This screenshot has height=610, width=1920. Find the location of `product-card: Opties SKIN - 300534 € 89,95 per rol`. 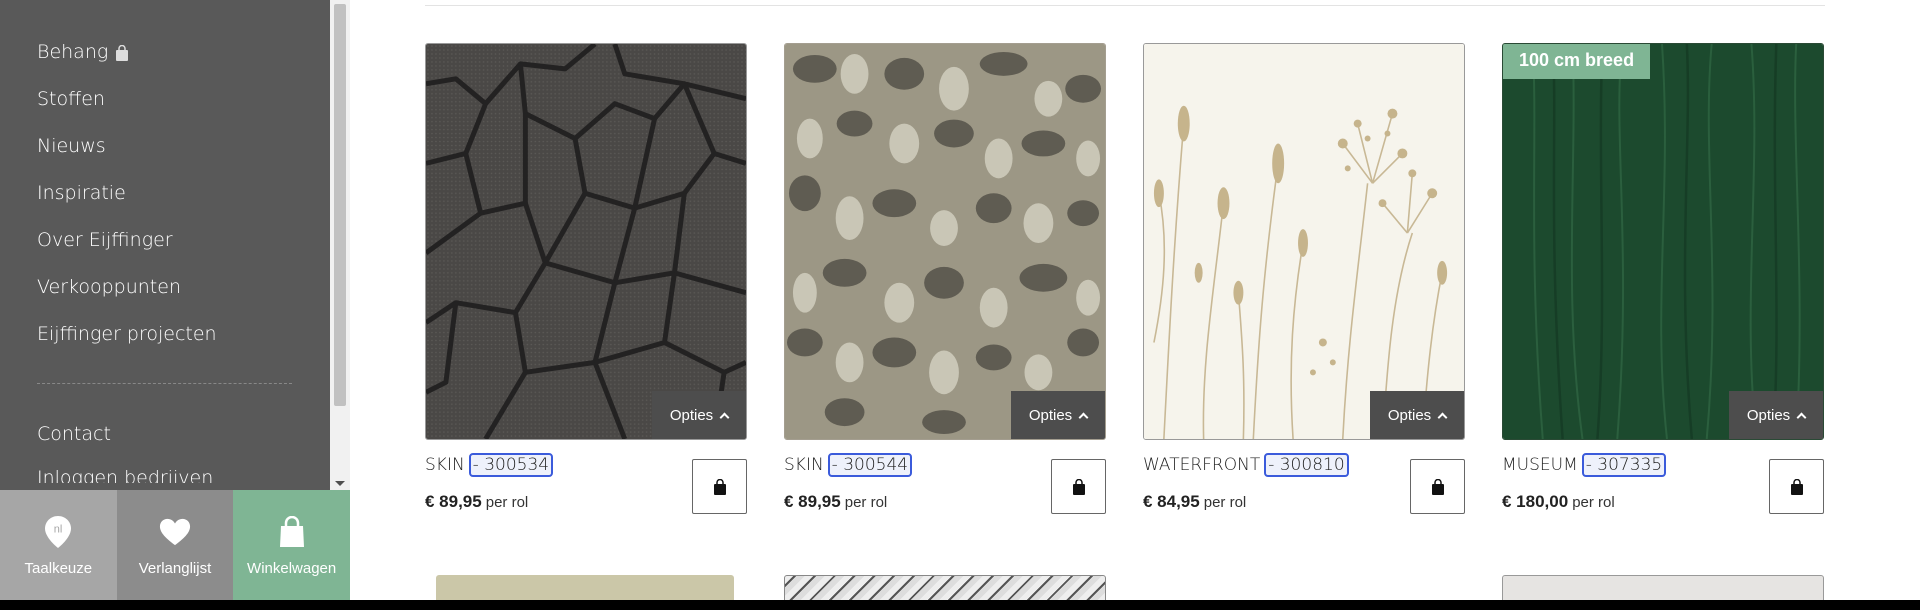

product-card: Opties SKIN - 300534 € 89,95 per rol is located at coordinates (586, 286).